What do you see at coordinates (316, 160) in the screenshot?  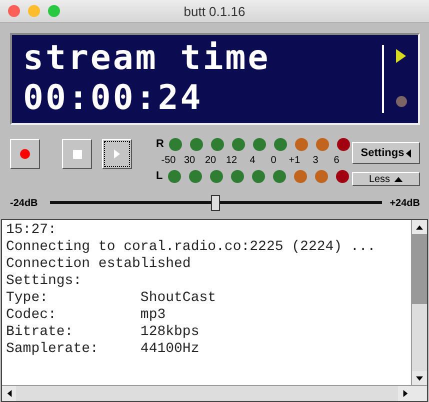 I see `scale-label: 3` at bounding box center [316, 160].